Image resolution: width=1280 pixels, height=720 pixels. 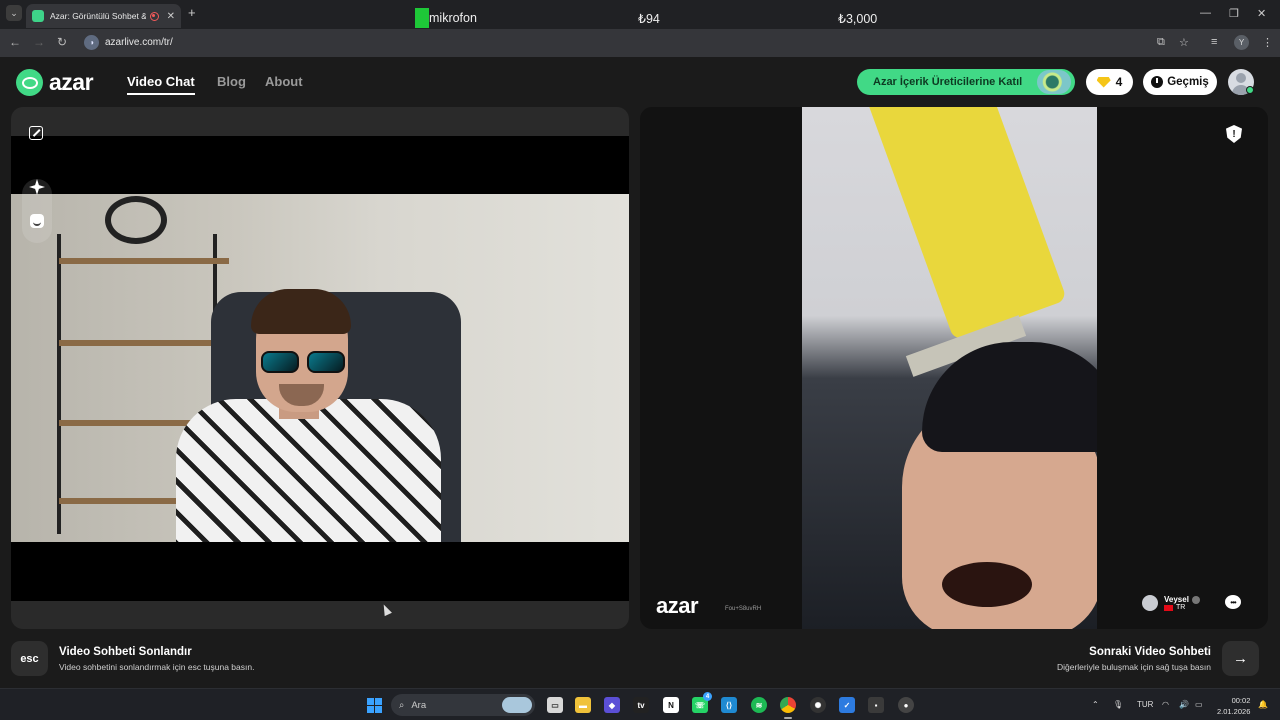 I want to click on gem-icon, so click(x=1103, y=82).